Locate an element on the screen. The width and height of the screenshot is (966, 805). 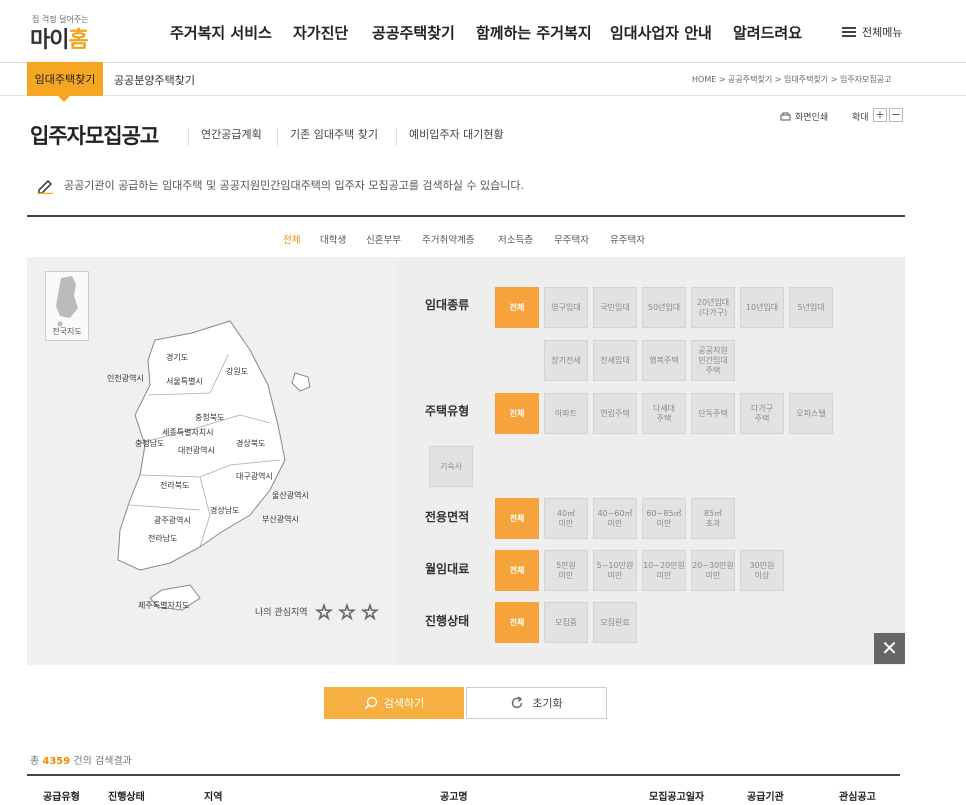
rent-under-5: 5만원 미만 is located at coordinates (566, 570).